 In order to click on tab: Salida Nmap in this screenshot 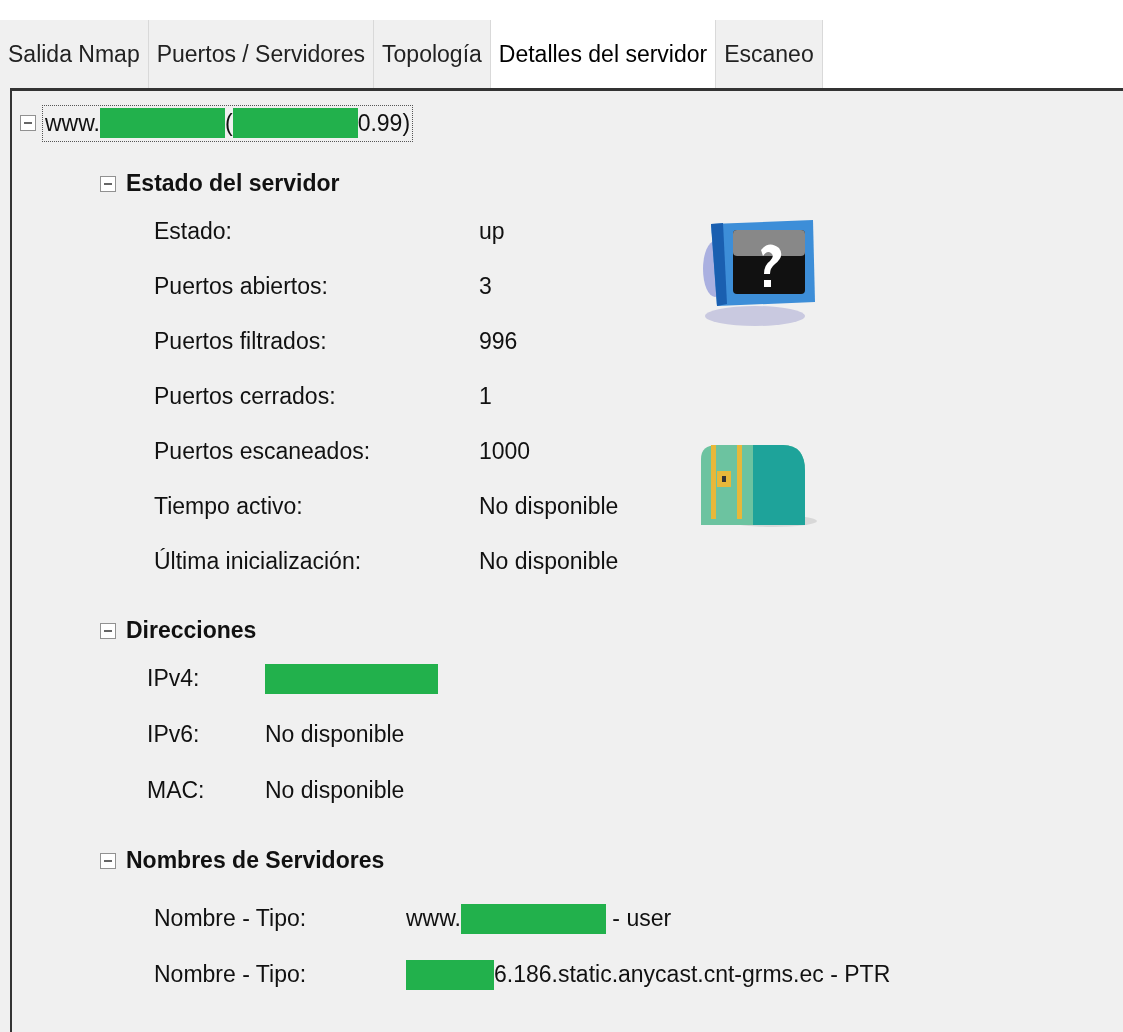, I will do `click(74, 54)`.